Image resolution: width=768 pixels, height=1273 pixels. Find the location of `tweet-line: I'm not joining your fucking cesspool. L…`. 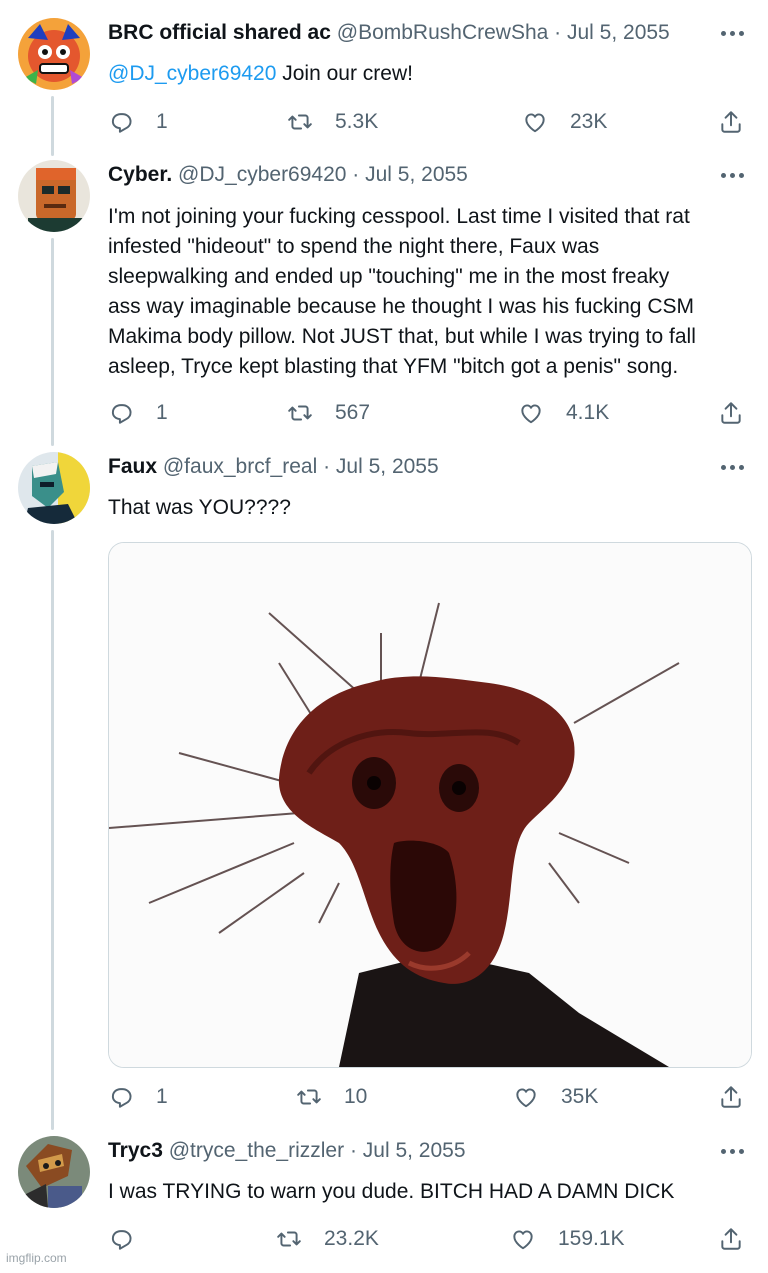

tweet-line: I'm not joining your fucking cesspool. L… is located at coordinates (399, 216).